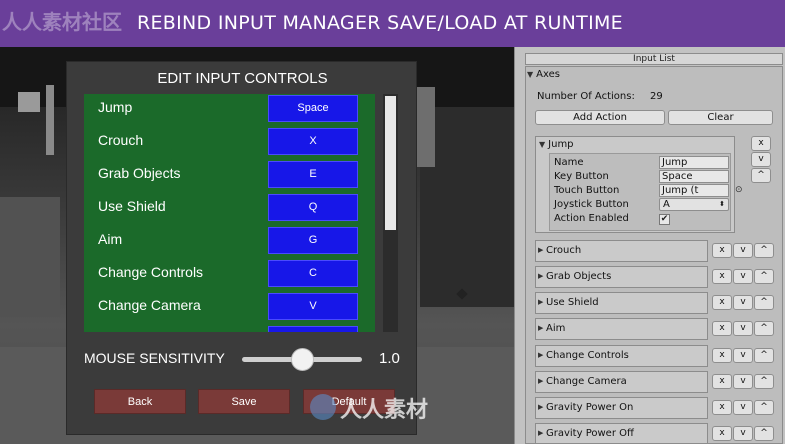 This screenshot has height=444, width=785. What do you see at coordinates (621, 356) in the screenshot?
I see `action-row-change-controls: ▶ Change Controls` at bounding box center [621, 356].